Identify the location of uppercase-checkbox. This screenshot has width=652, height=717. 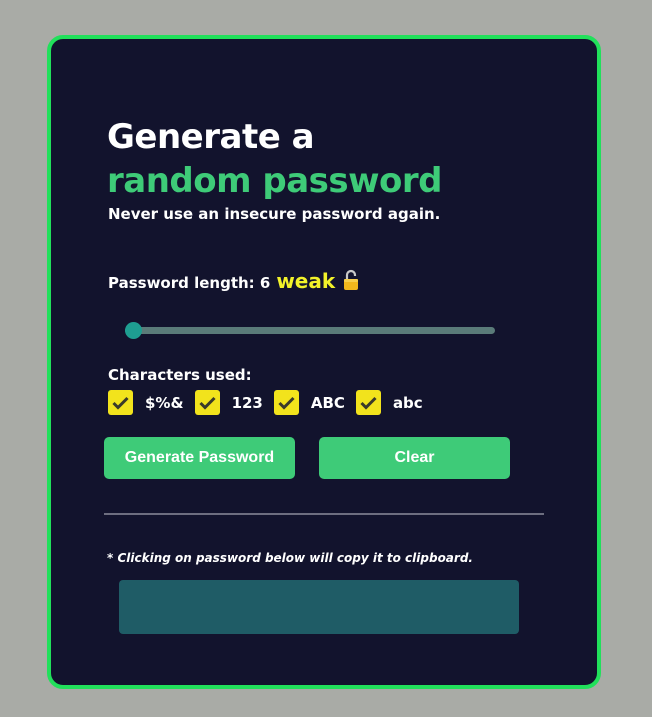
(286, 402).